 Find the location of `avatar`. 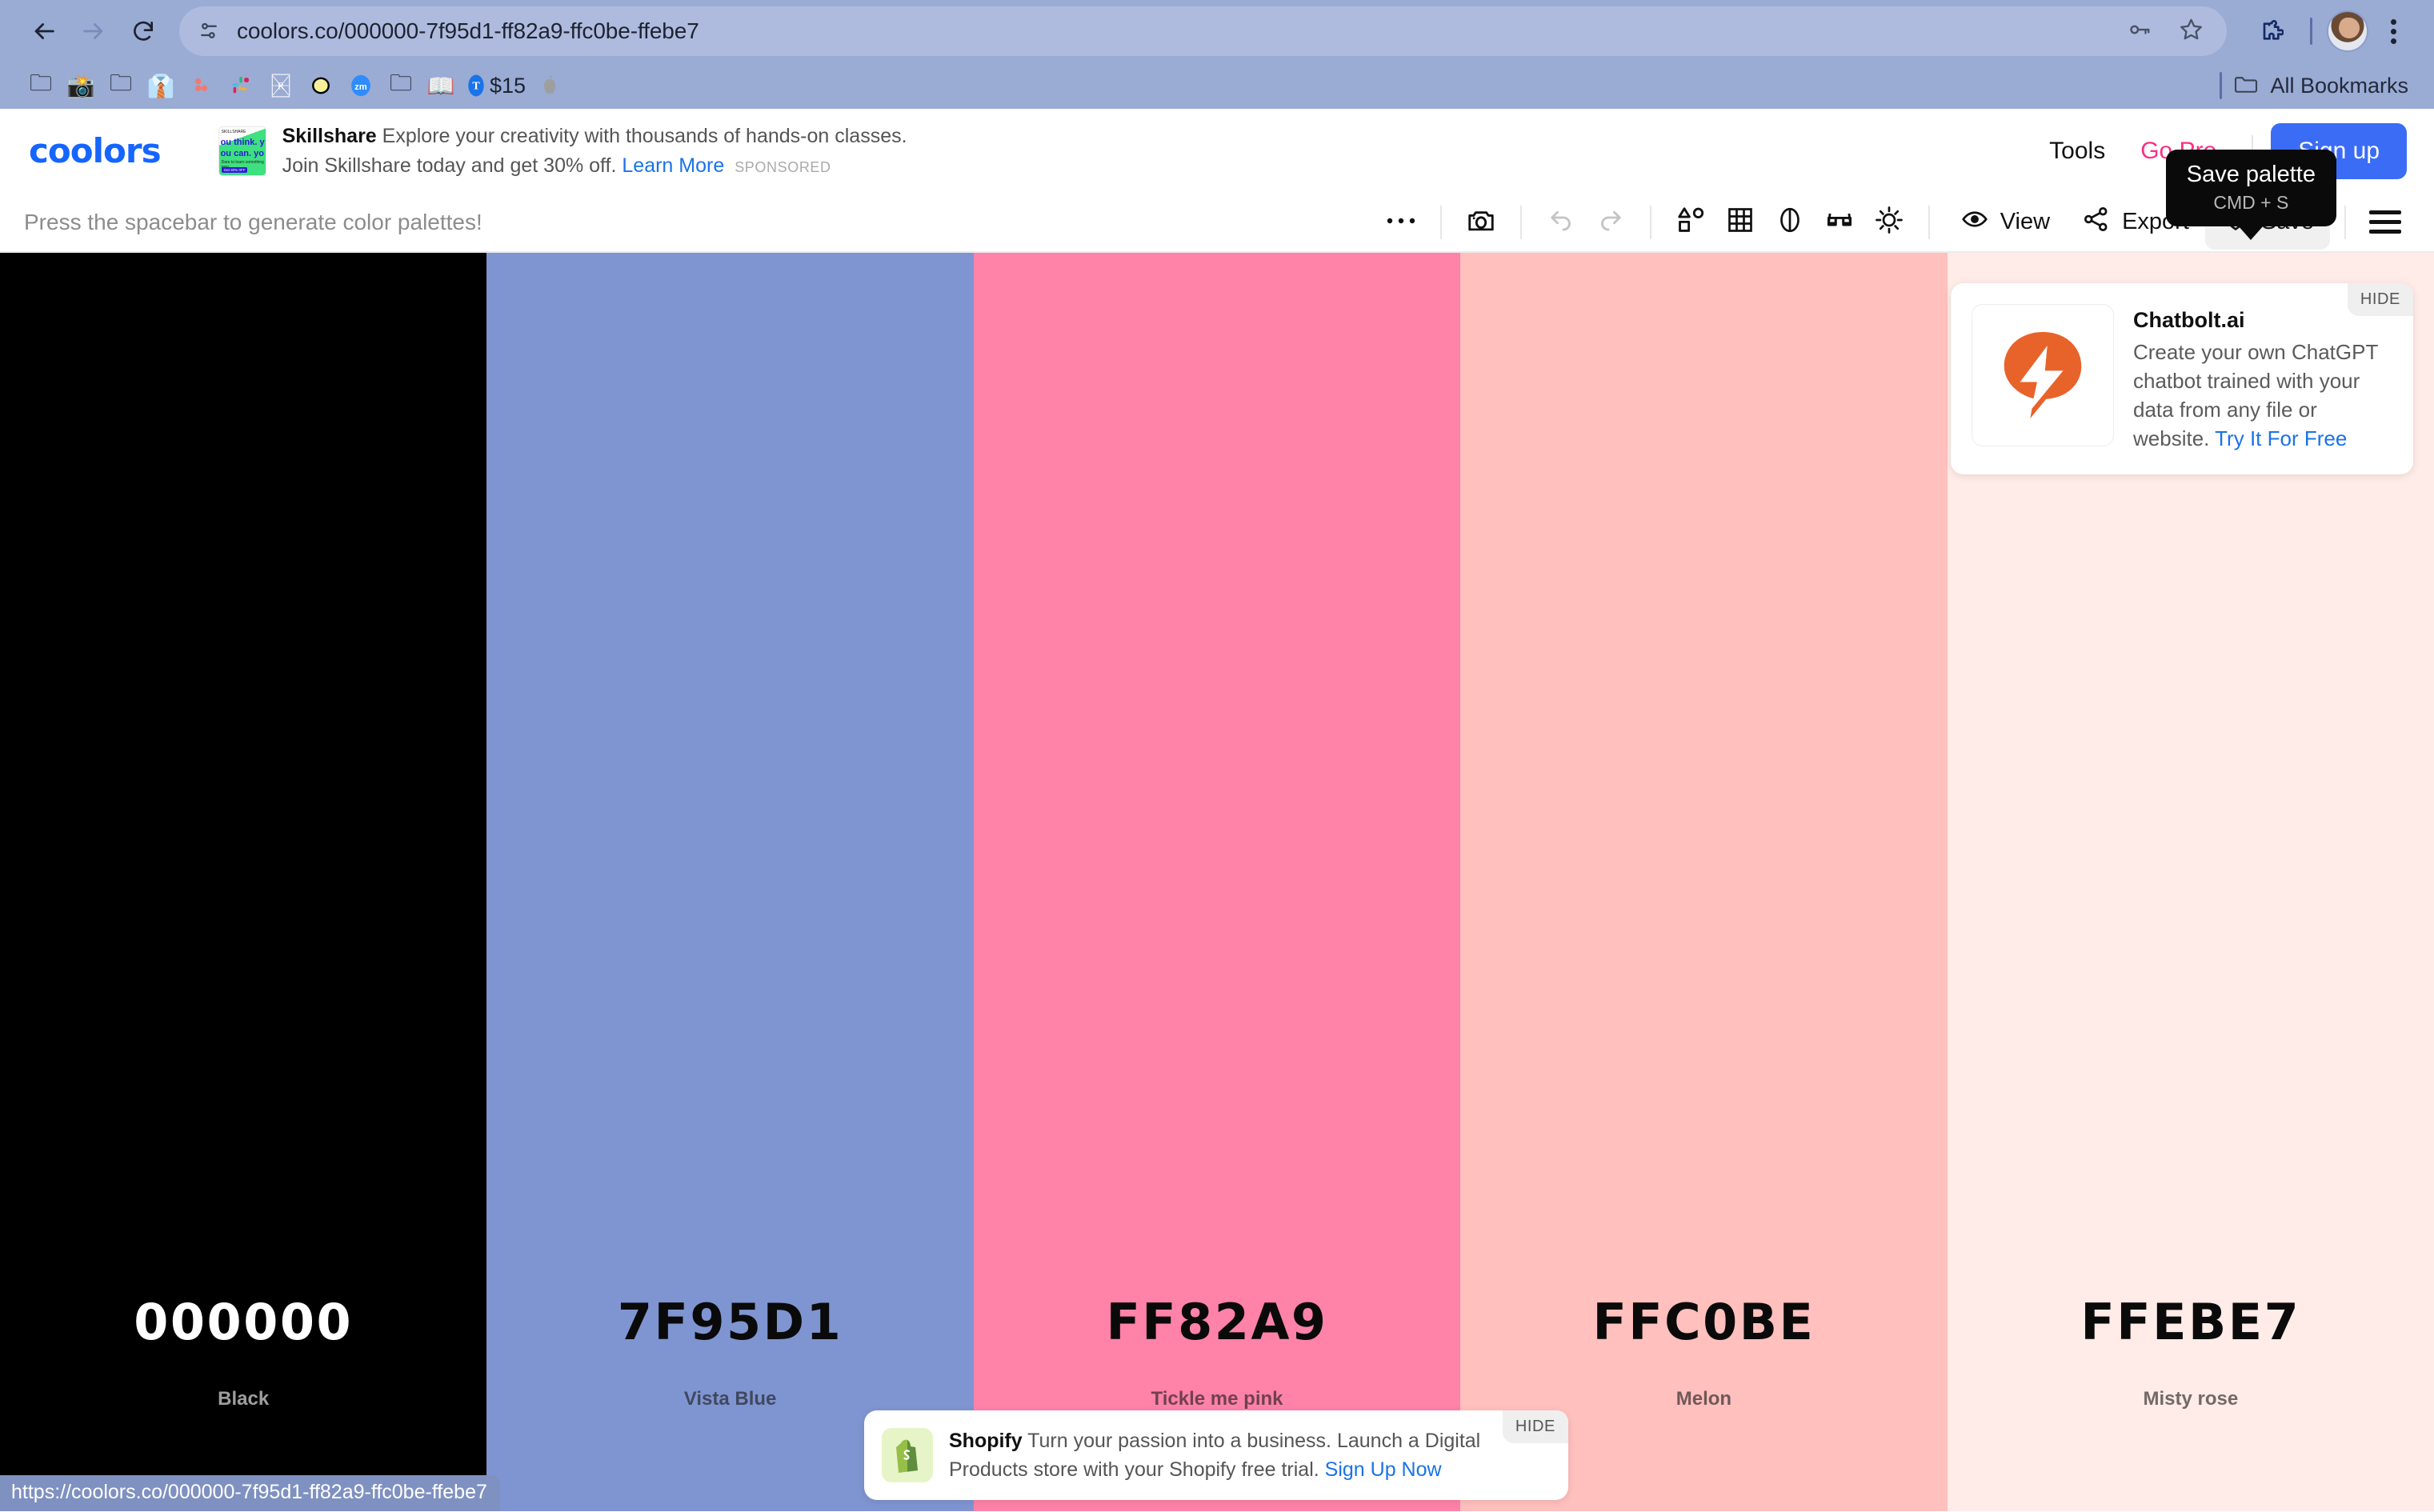

avatar is located at coordinates (2347, 31).